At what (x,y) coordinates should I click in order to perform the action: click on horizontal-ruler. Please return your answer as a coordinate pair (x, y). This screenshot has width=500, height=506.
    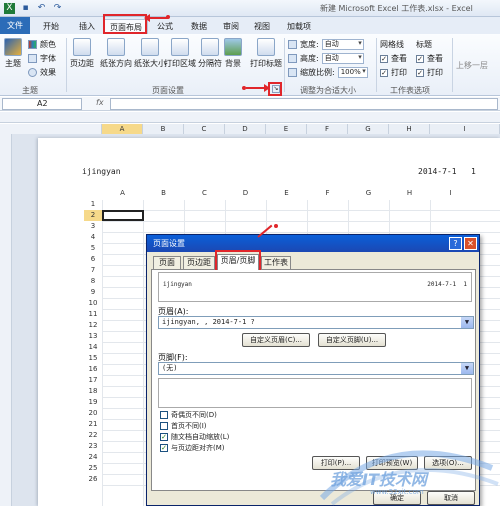
    Looking at the image, I should click on (250, 117).